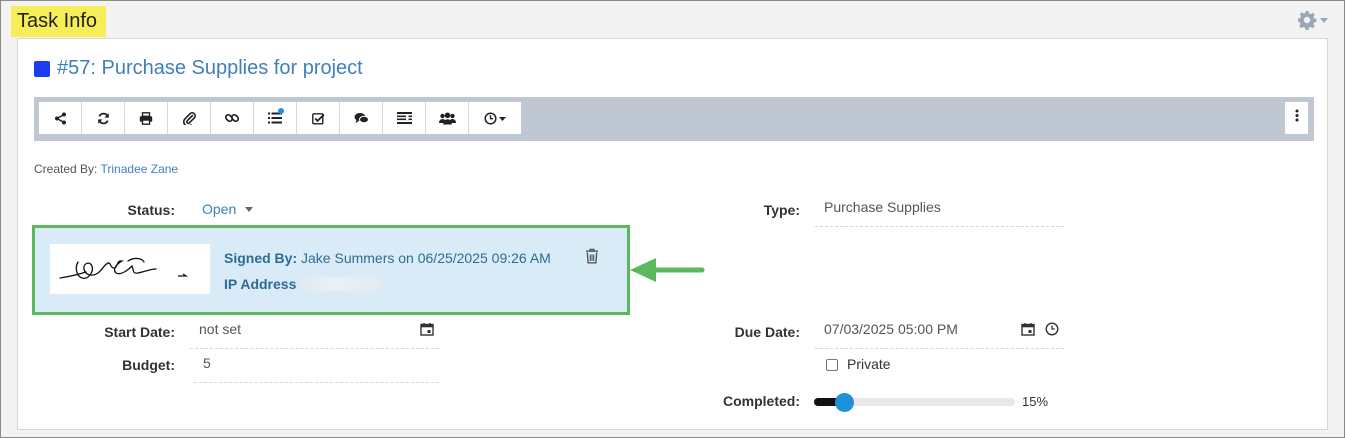  What do you see at coordinates (281, 111) in the screenshot?
I see `notification-dot` at bounding box center [281, 111].